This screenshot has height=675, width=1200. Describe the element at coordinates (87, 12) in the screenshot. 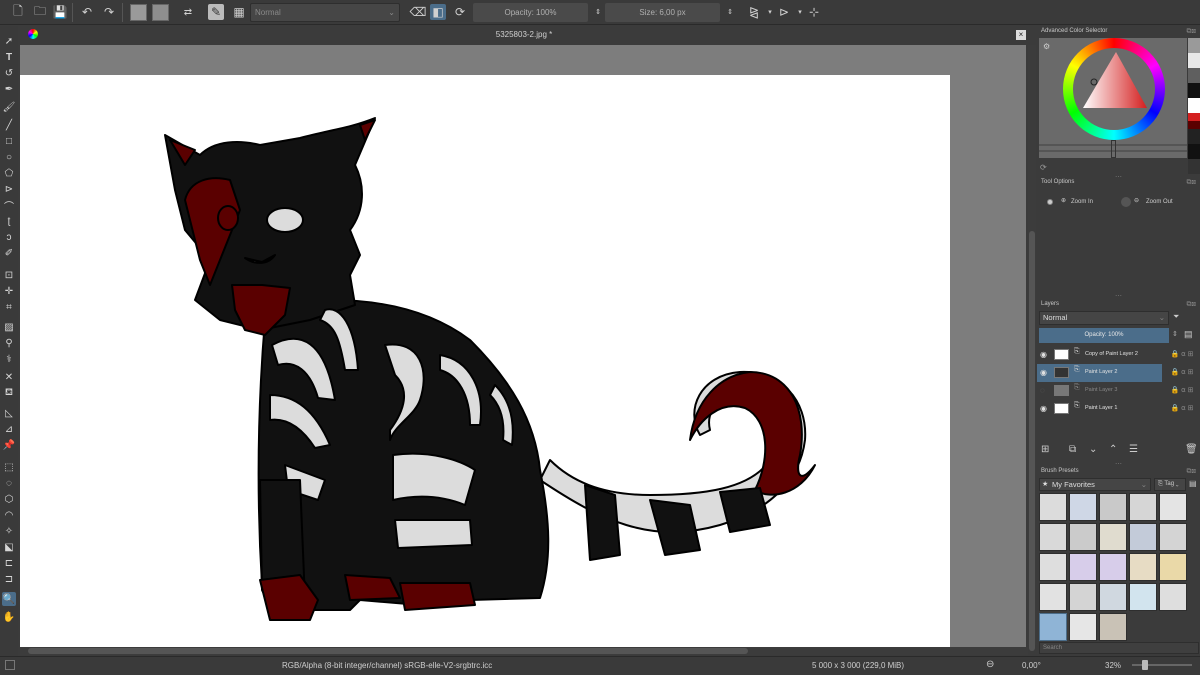

I see `undo-icon: ↶` at that location.